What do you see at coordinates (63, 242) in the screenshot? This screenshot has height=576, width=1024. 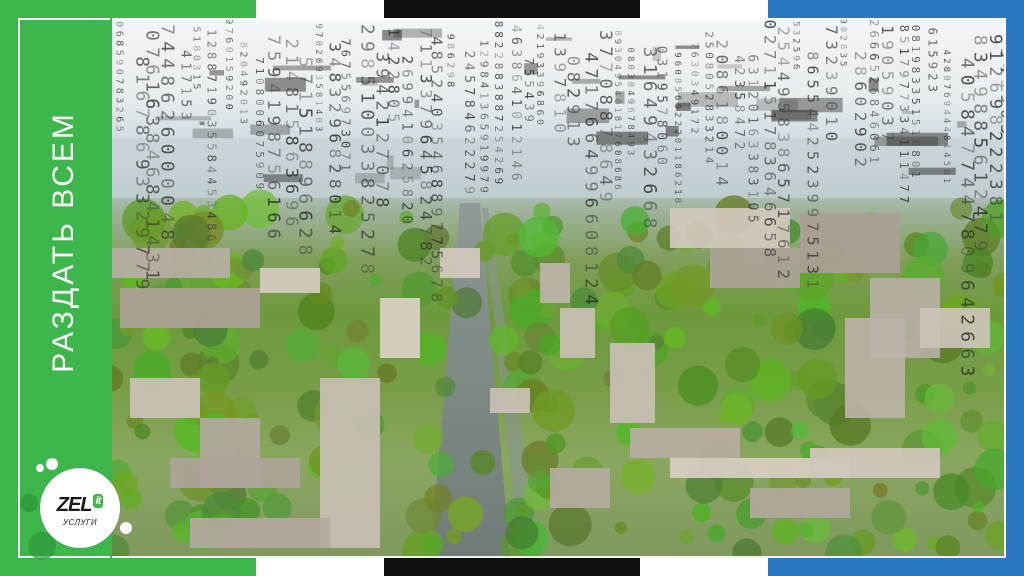 I see `banner-title: РАЗДАТЬ ВСЕМ` at bounding box center [63, 242].